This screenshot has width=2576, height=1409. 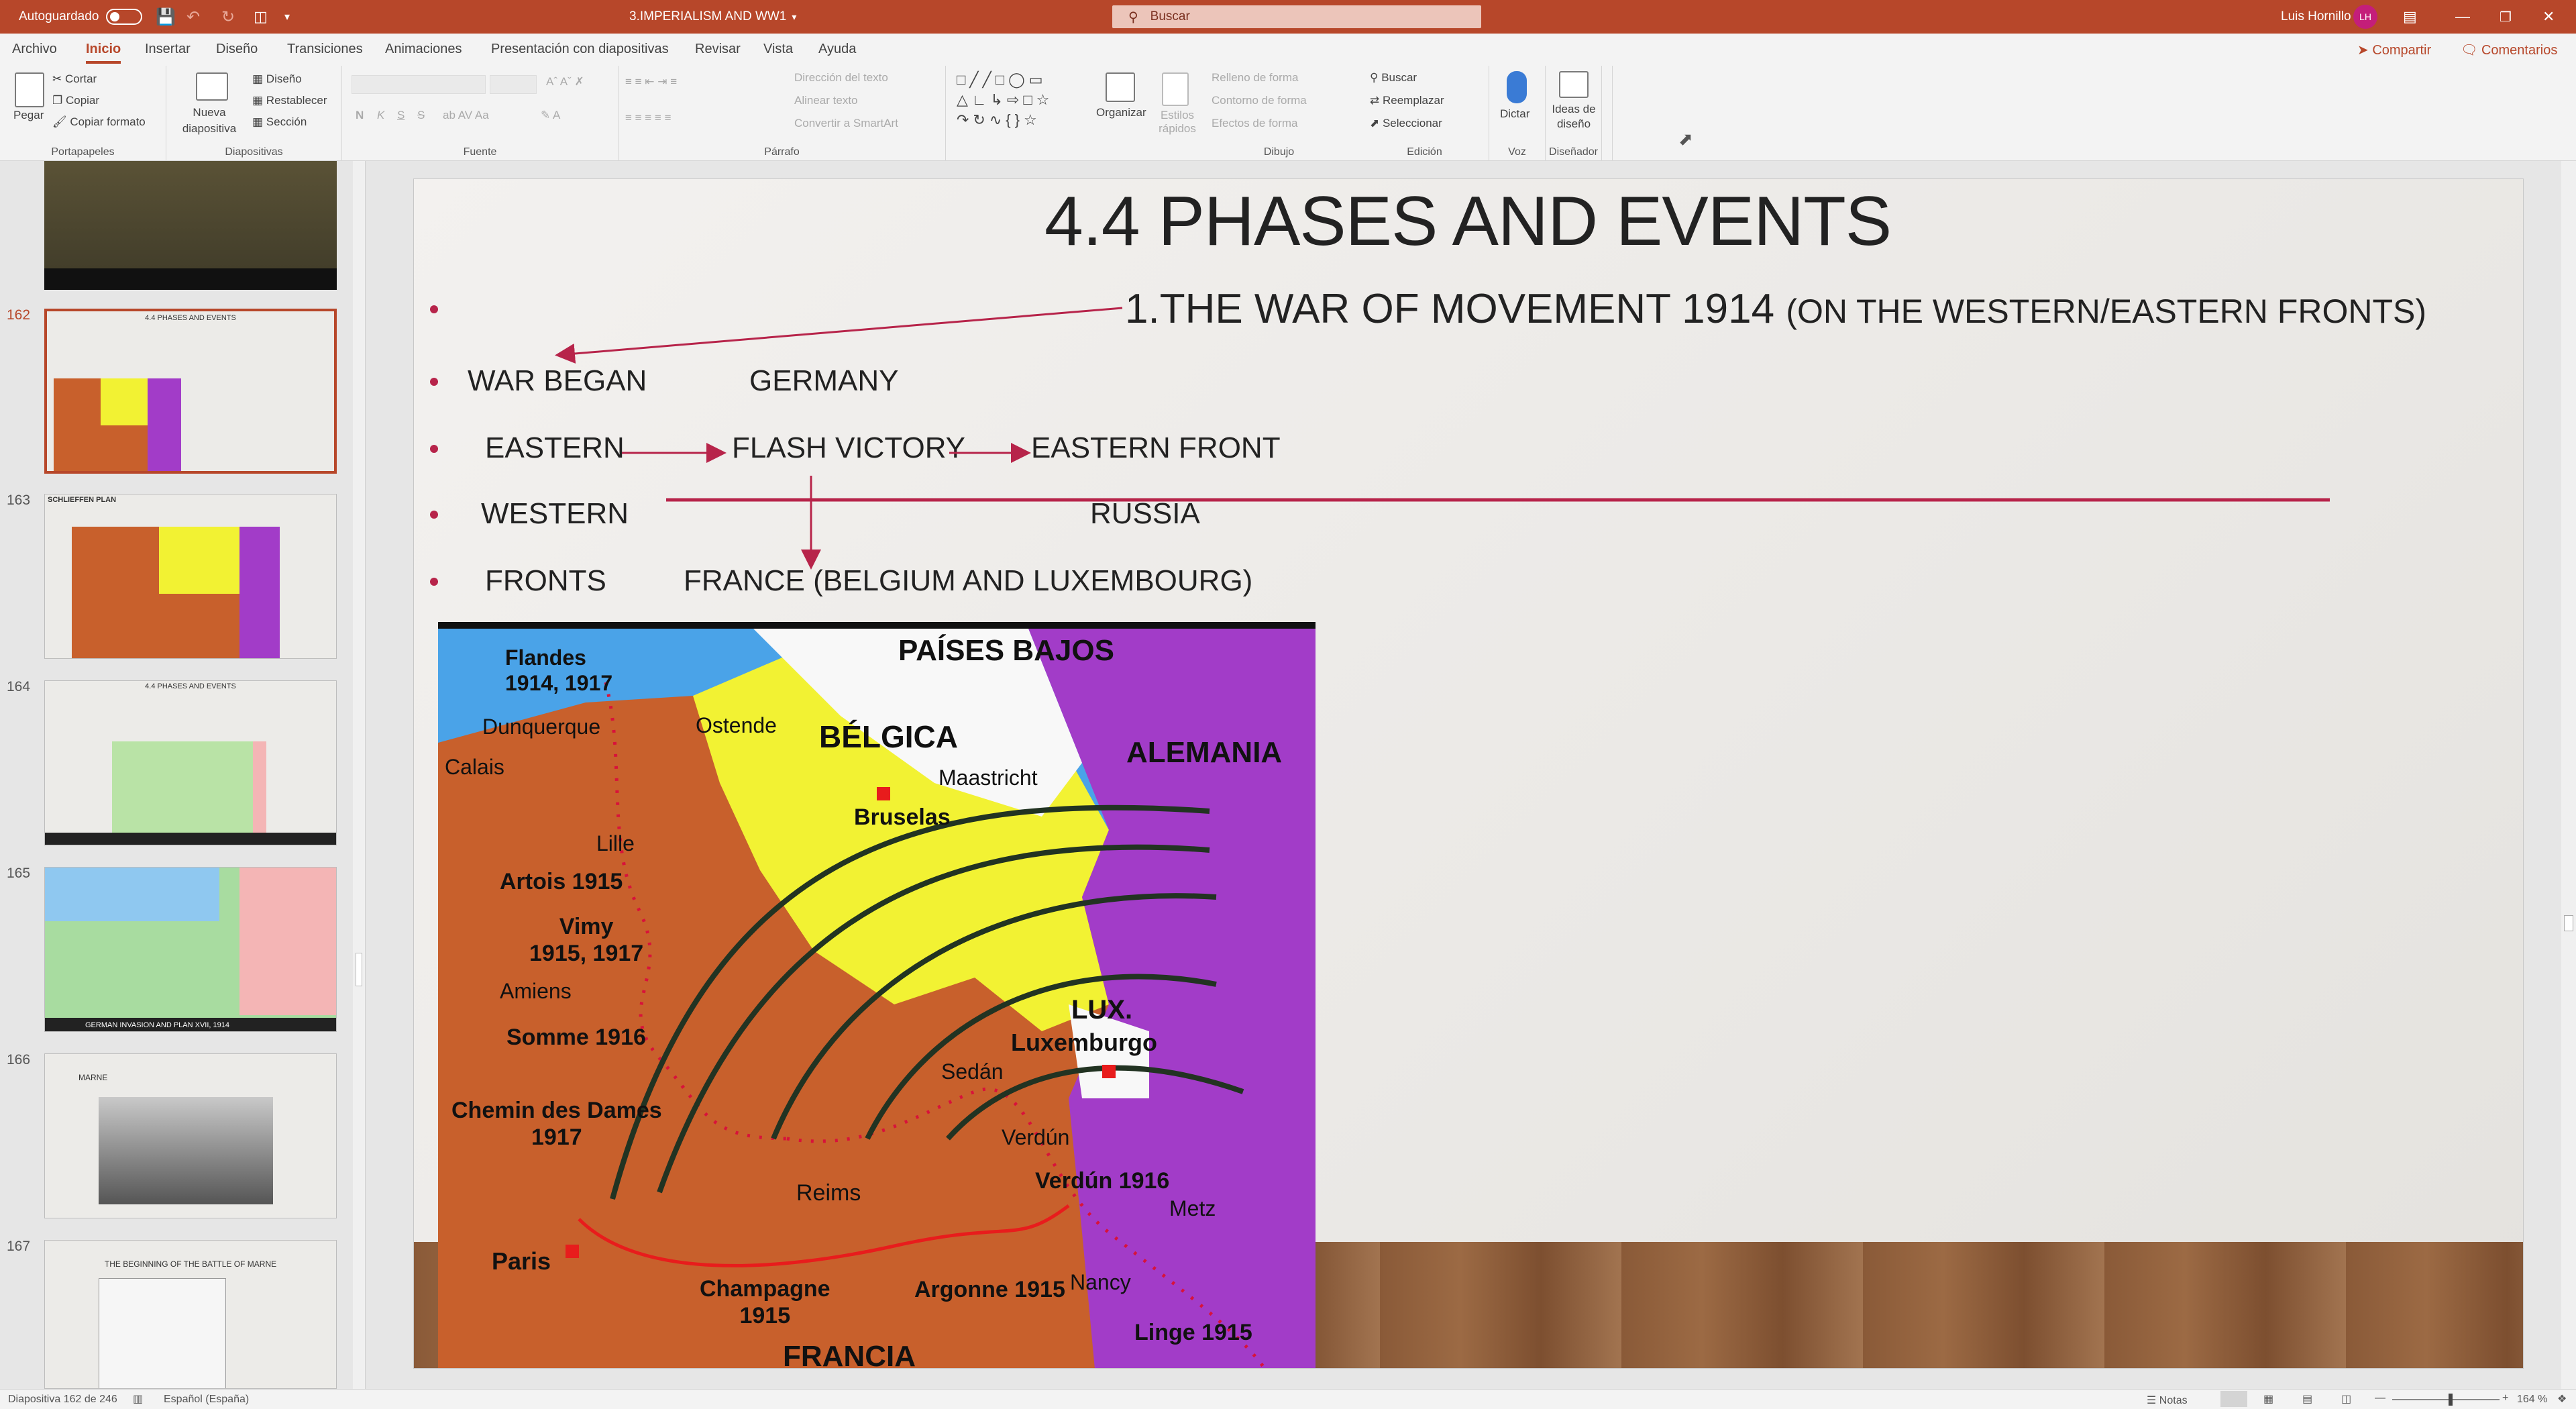 What do you see at coordinates (289, 100) in the screenshot?
I see `reset-button: ▦ Restablecer` at bounding box center [289, 100].